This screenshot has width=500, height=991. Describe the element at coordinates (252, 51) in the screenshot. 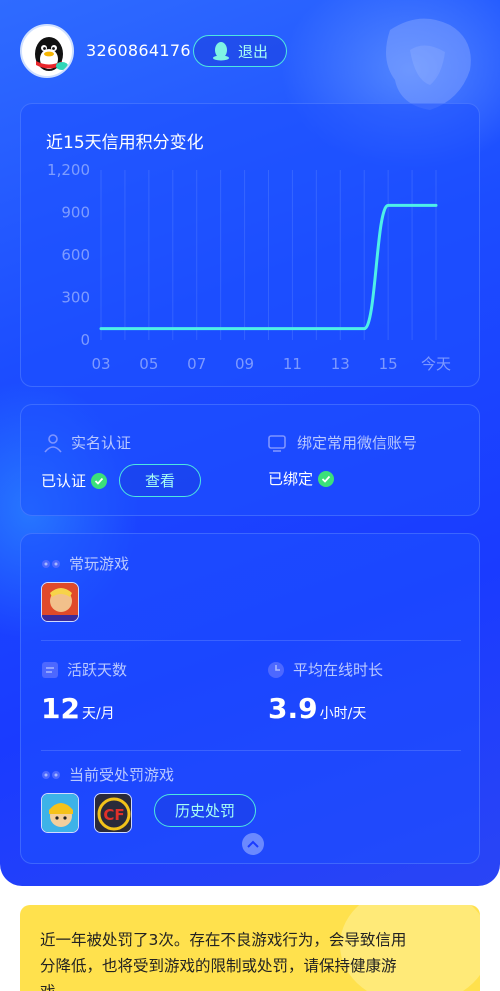

I see `logout-label: 退出` at that location.